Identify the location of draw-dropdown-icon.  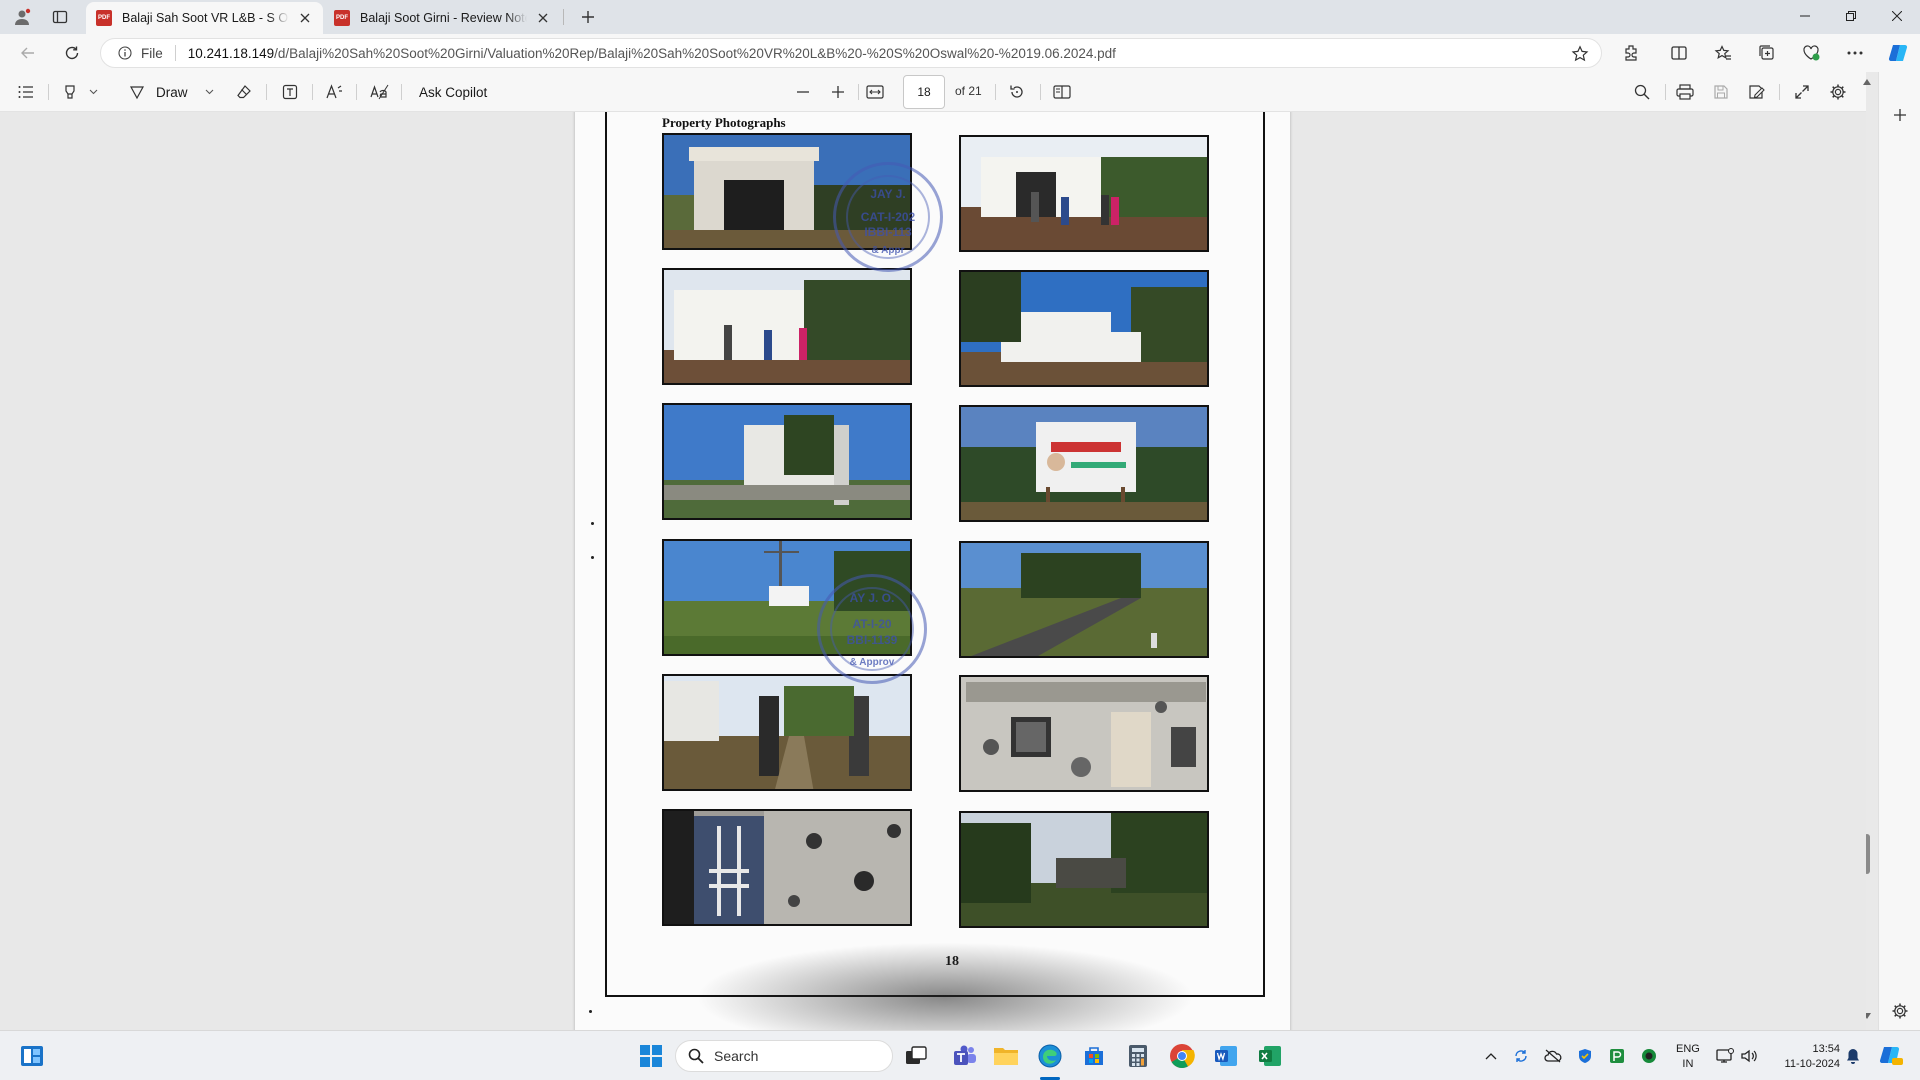
(209, 92).